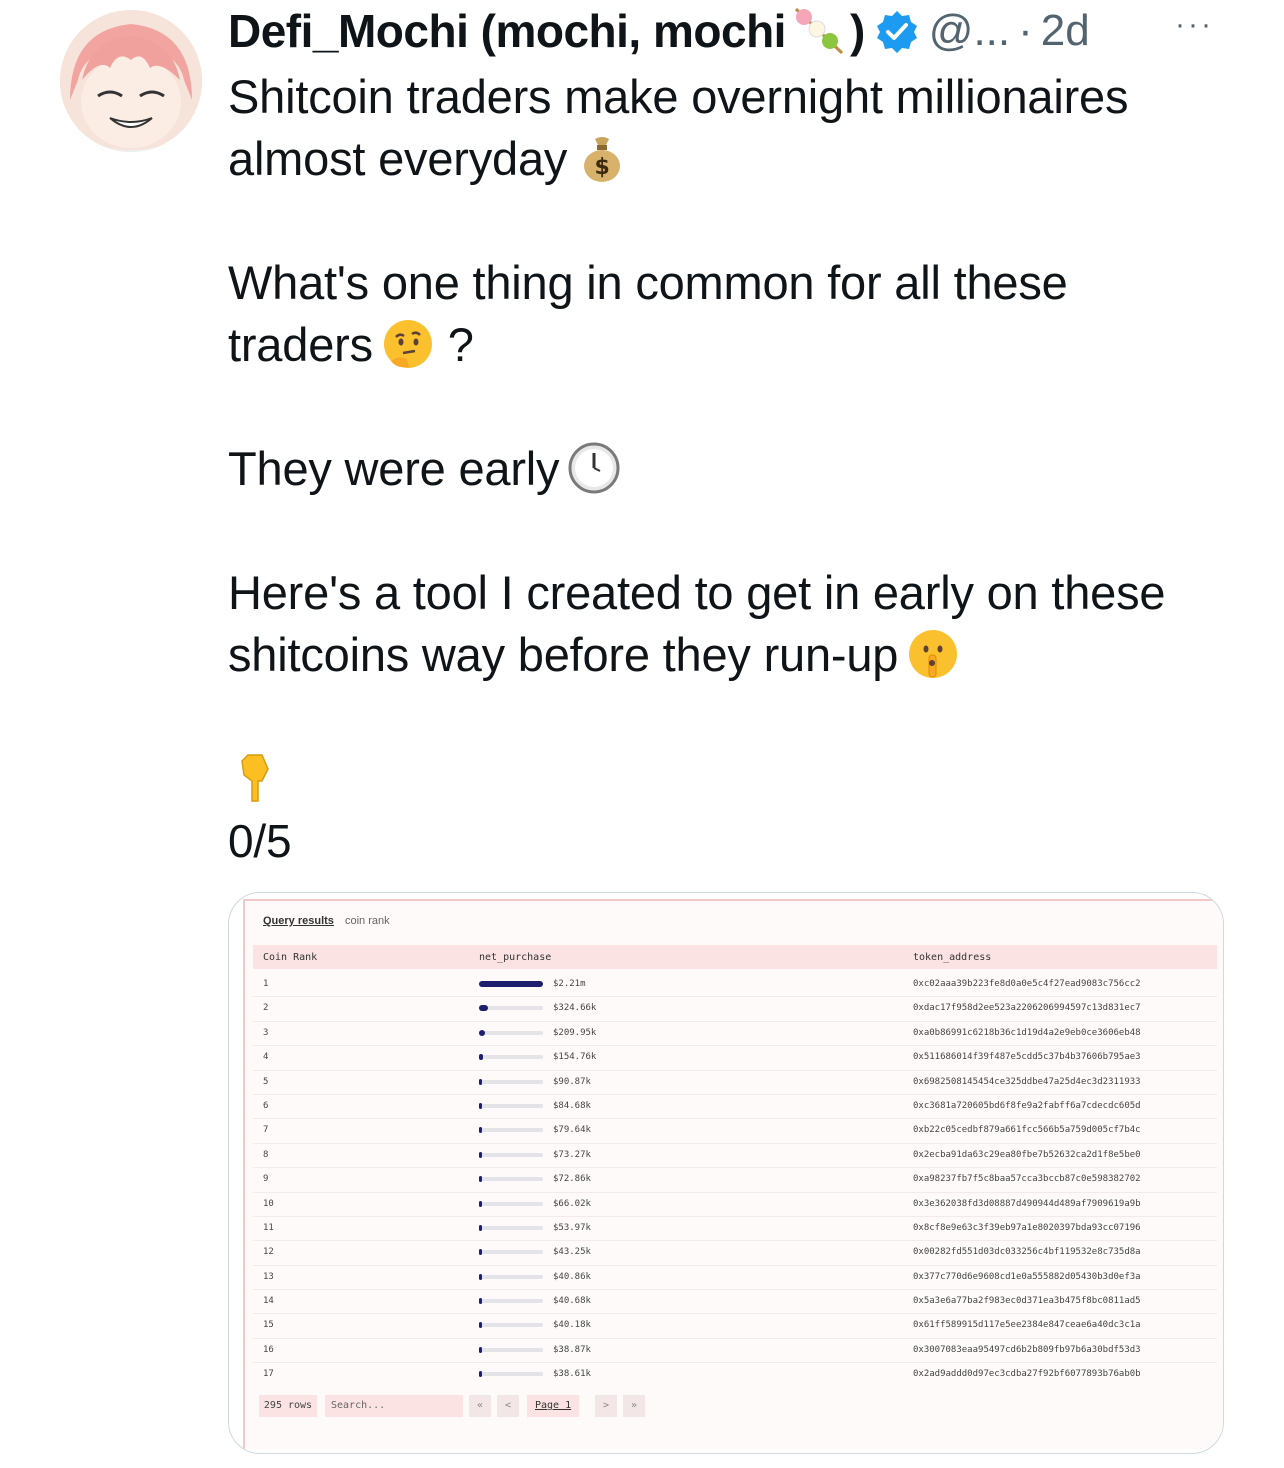 The height and width of the screenshot is (1468, 1284). Describe the element at coordinates (952, 957) in the screenshot. I see `column-header: token_address` at that location.